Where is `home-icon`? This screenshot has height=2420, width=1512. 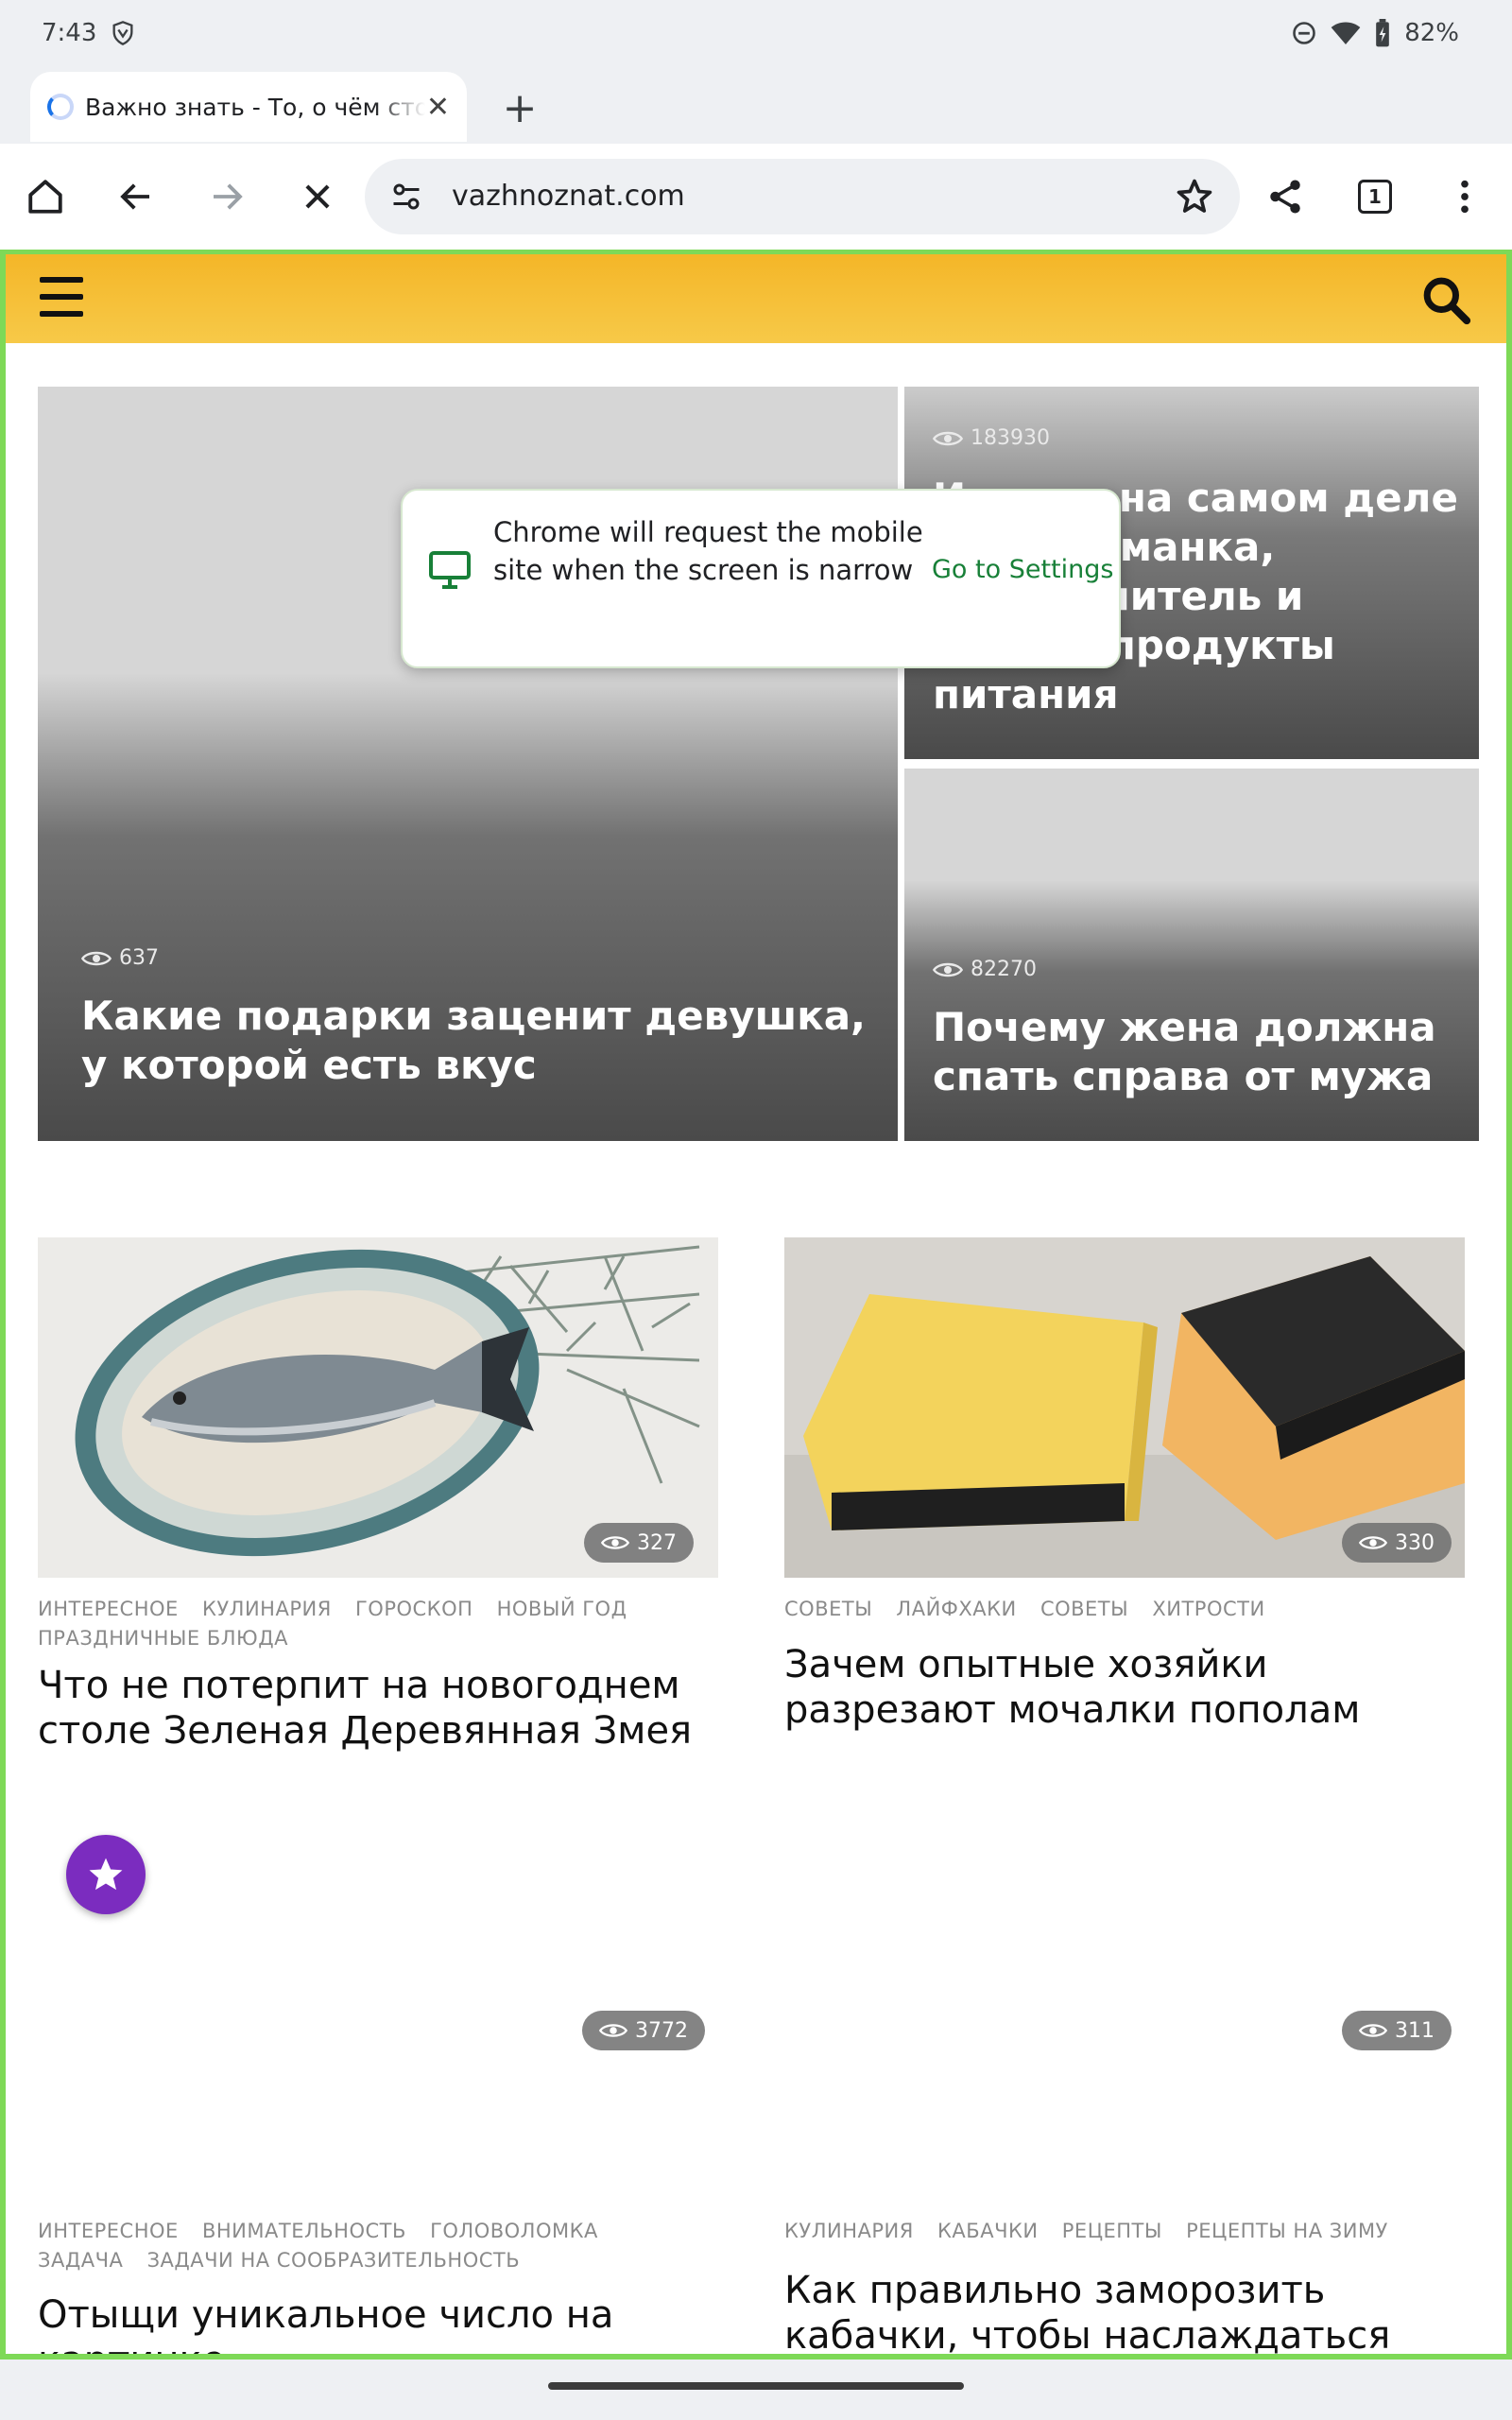 home-icon is located at coordinates (45, 197).